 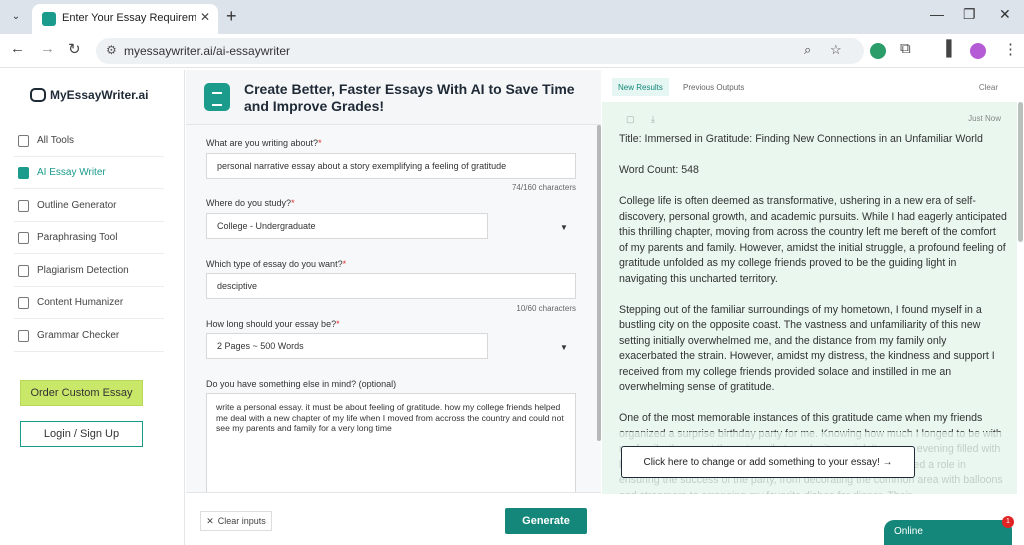 What do you see at coordinates (347, 226) in the screenshot?
I see `study-level-select: College - Undergraduate` at bounding box center [347, 226].